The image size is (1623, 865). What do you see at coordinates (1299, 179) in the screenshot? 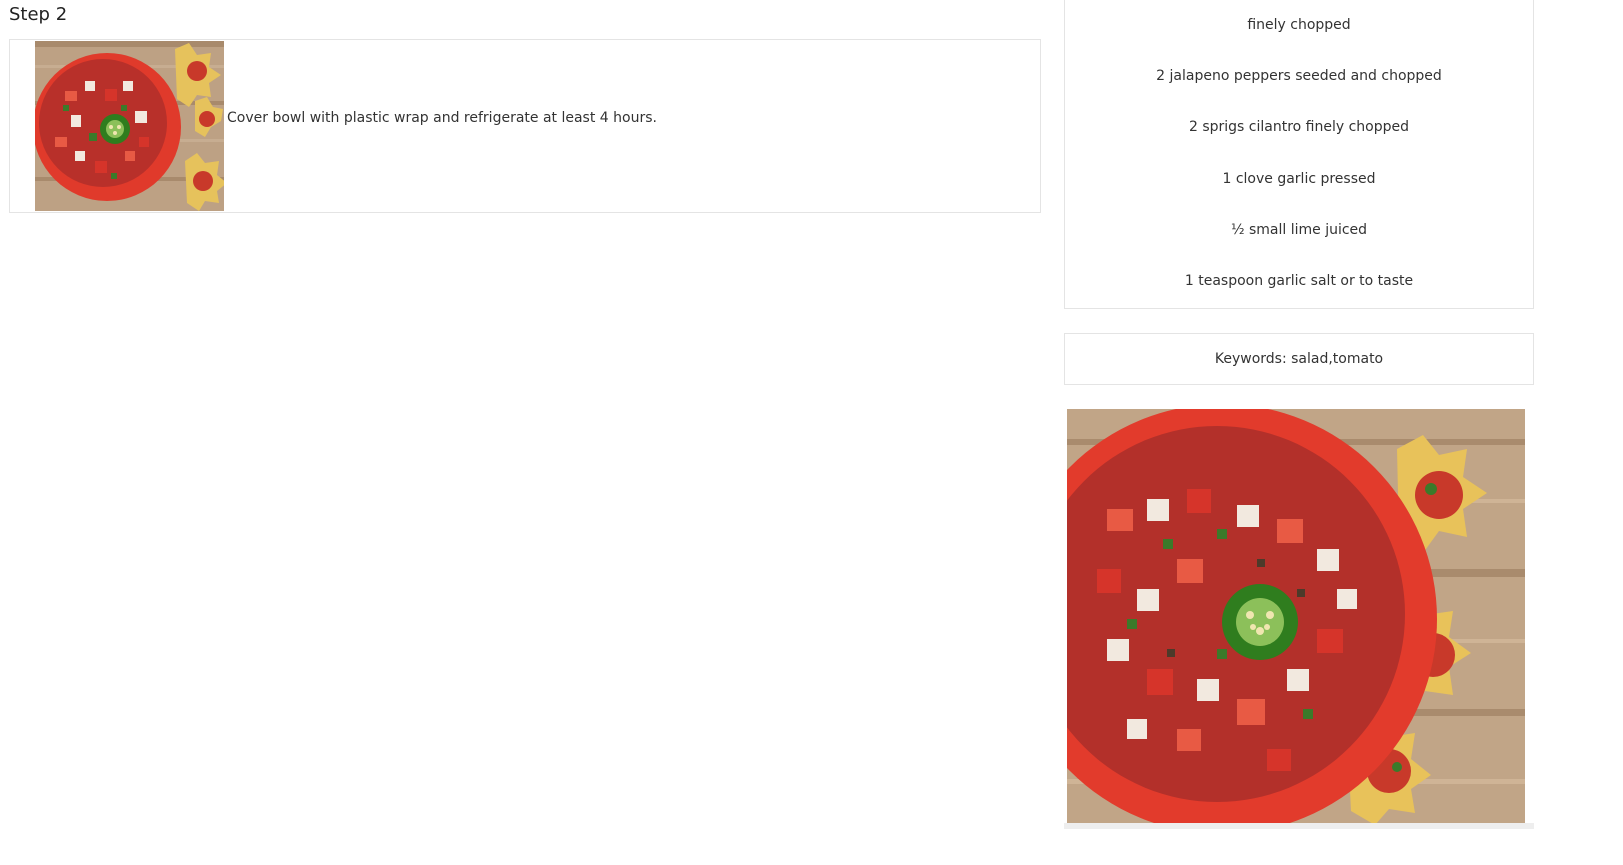
I see `ingredient-item: 1 clove garlic pressed` at bounding box center [1299, 179].